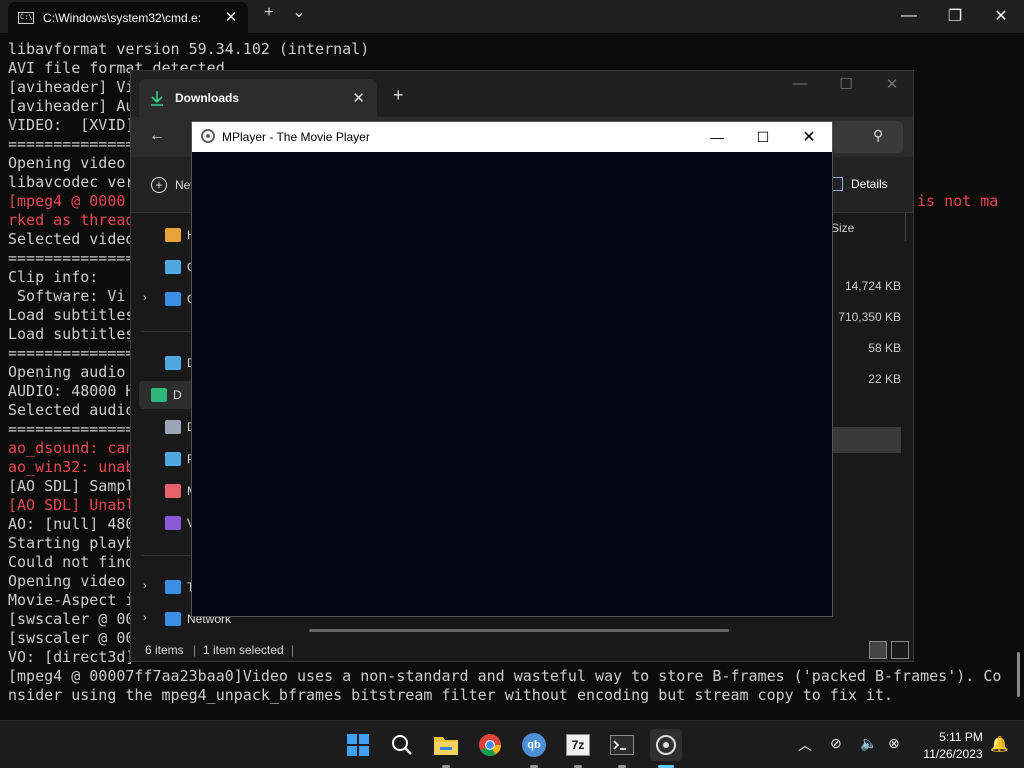  What do you see at coordinates (522, 650) in the screenshot?
I see `explorer-status-bar: 6 items | 1 item selected |` at bounding box center [522, 650].